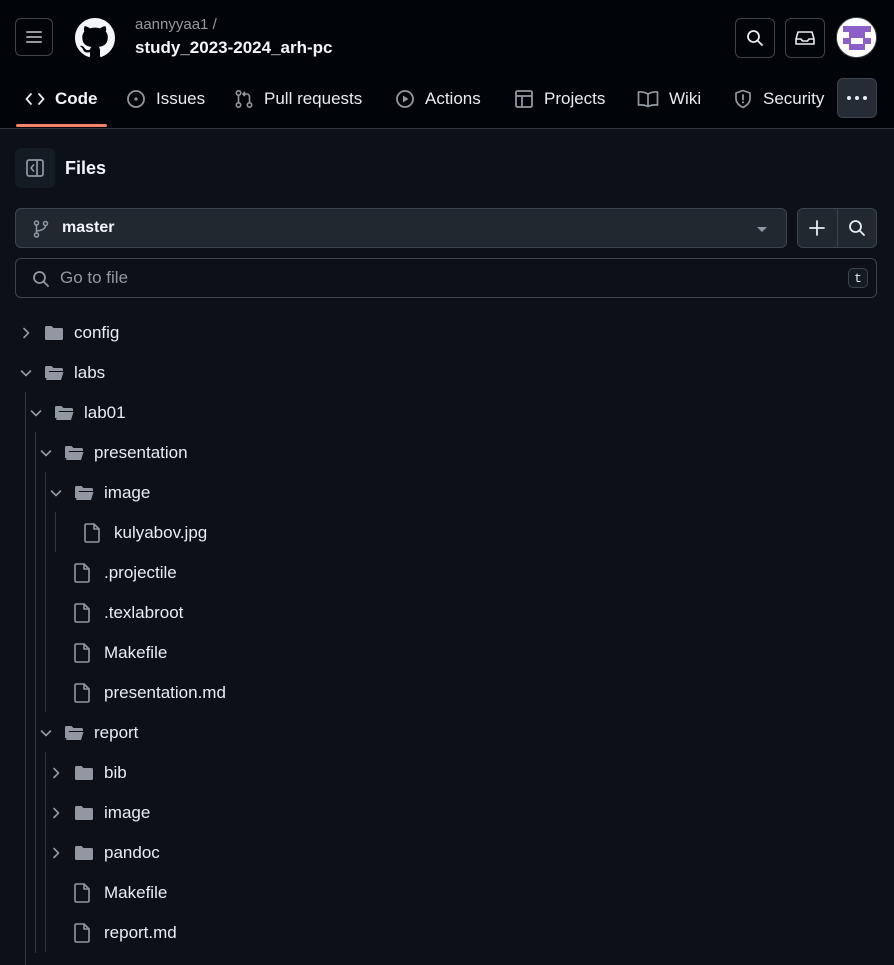 This screenshot has height=965, width=894. What do you see at coordinates (453, 98) in the screenshot?
I see `tab-label: Actions` at bounding box center [453, 98].